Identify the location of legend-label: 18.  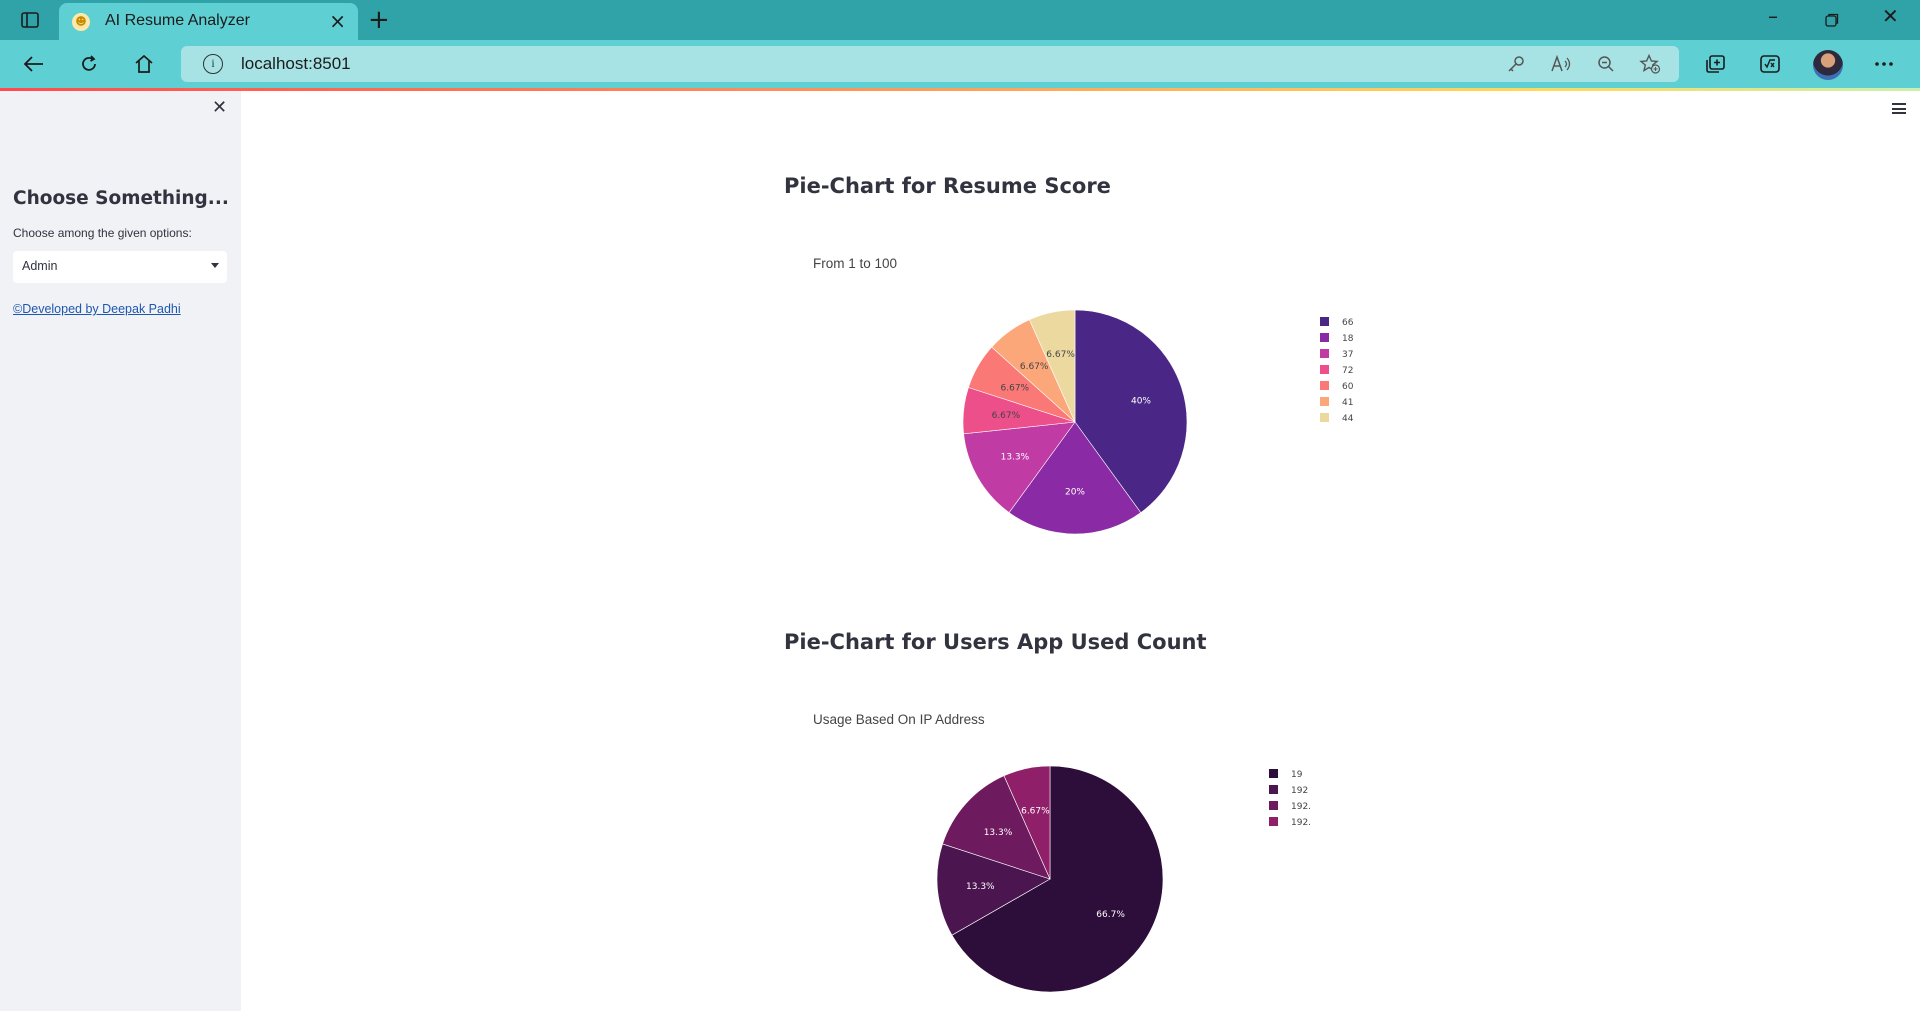
(1348, 339).